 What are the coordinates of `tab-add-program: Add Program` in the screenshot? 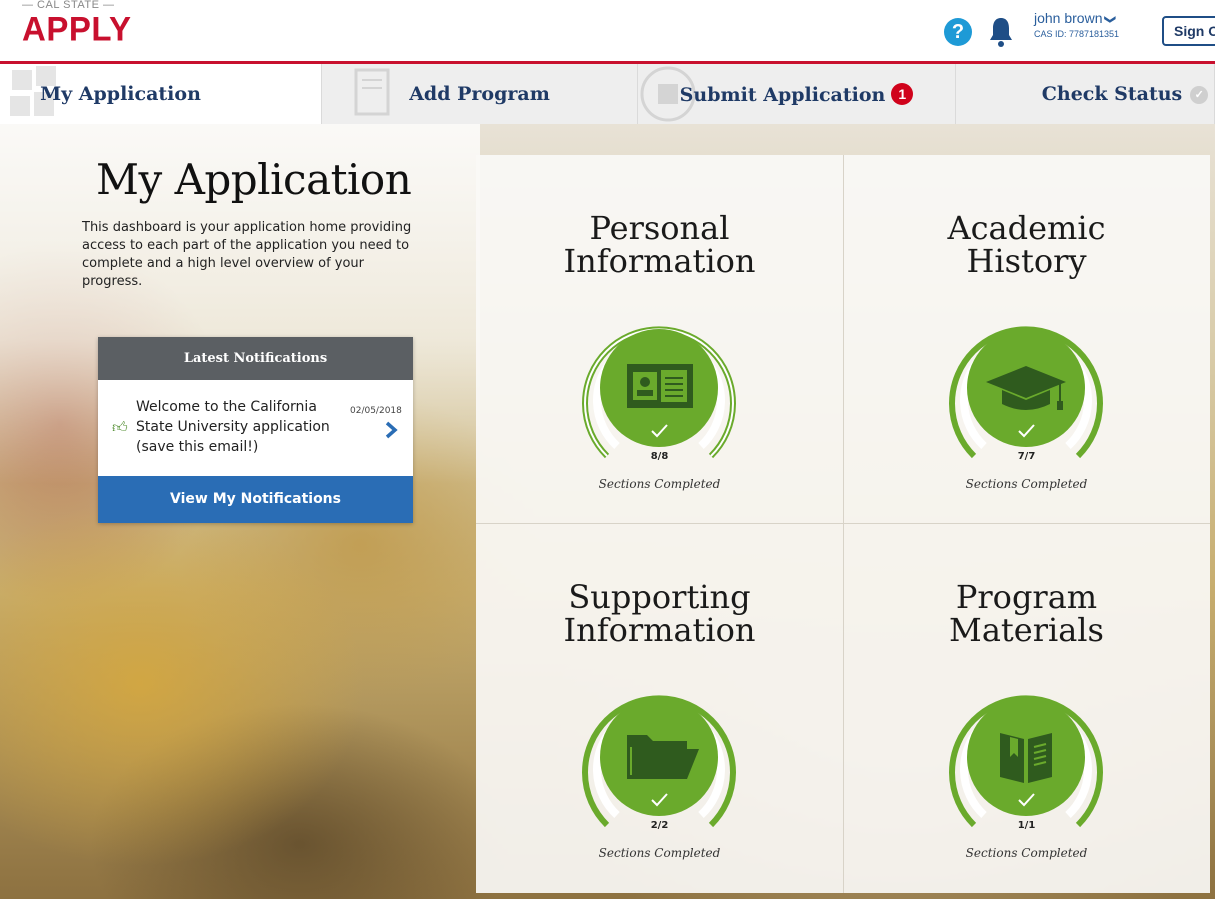 It's located at (480, 94).